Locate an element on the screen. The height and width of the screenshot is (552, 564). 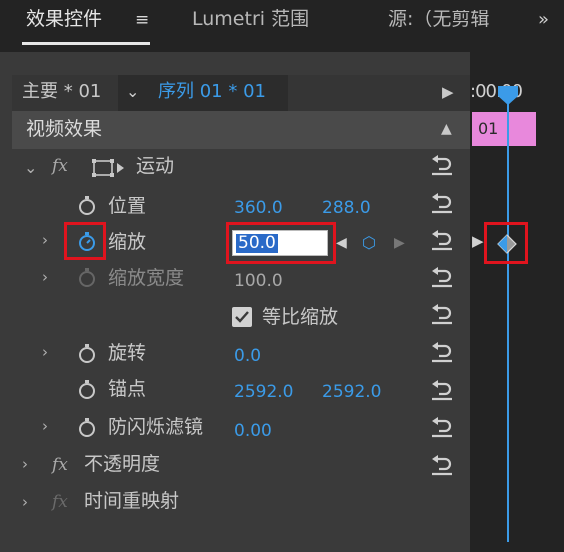
prev-keyframe-icon: ◀ is located at coordinates (341, 243).